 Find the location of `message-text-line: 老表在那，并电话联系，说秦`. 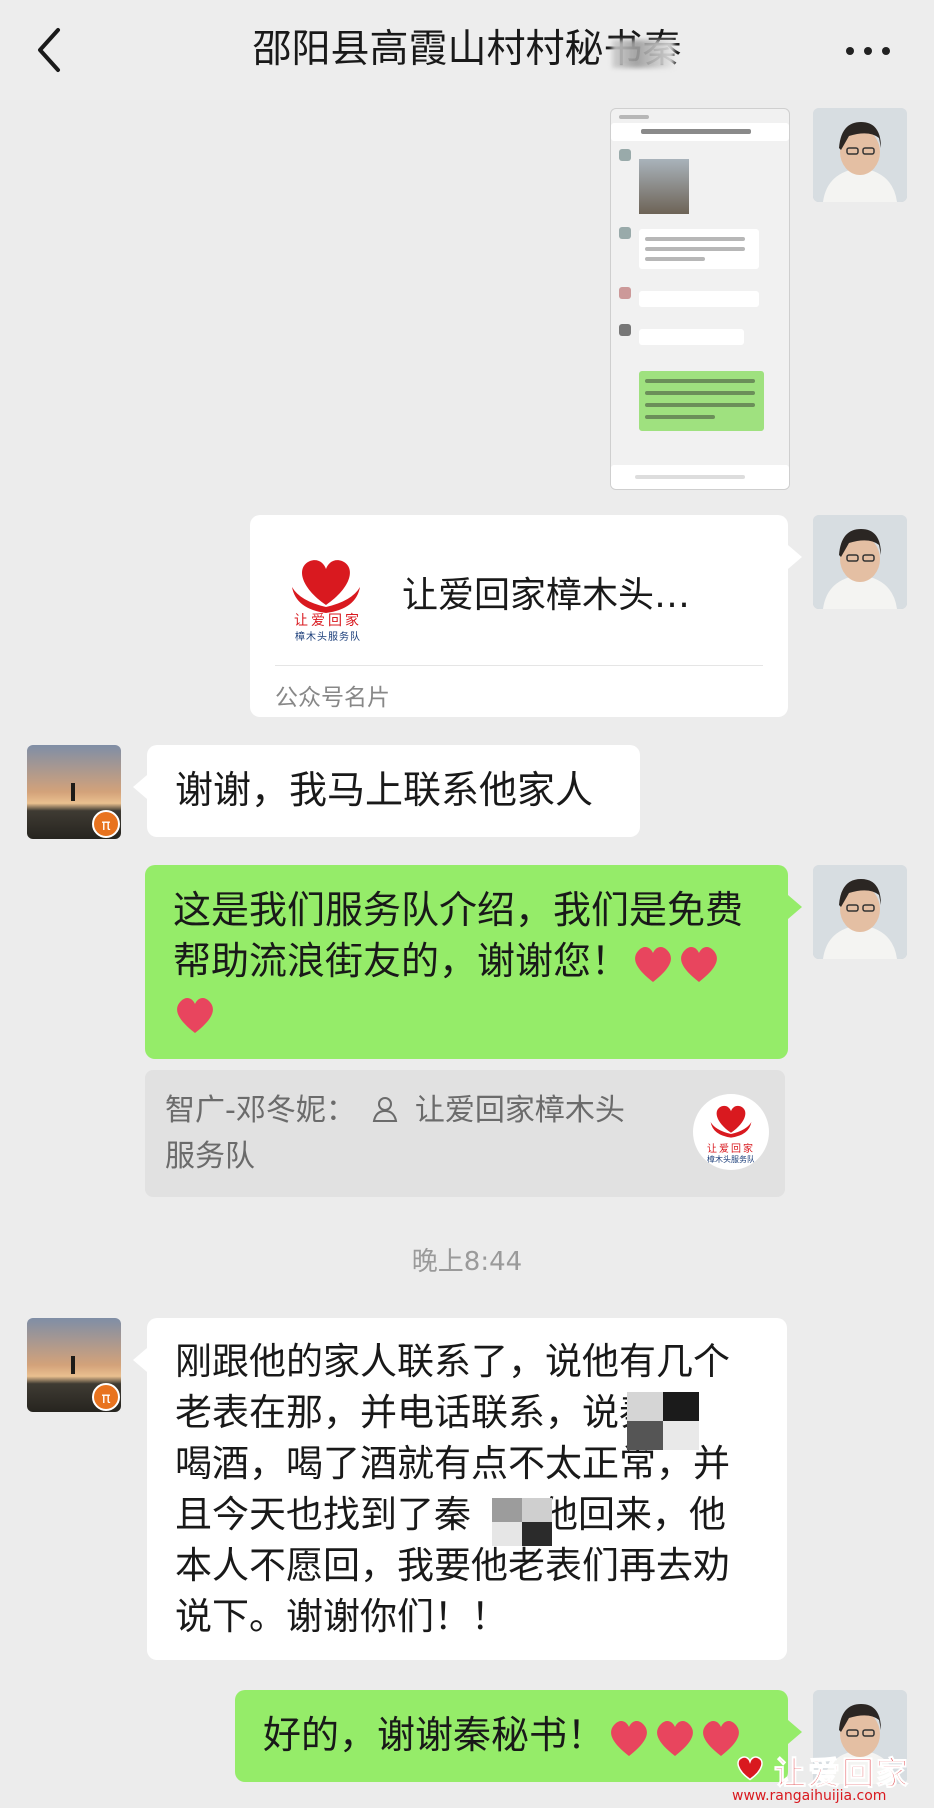

message-text-line: 老表在那，并电话联系，说秦 is located at coordinates (415, 1412).